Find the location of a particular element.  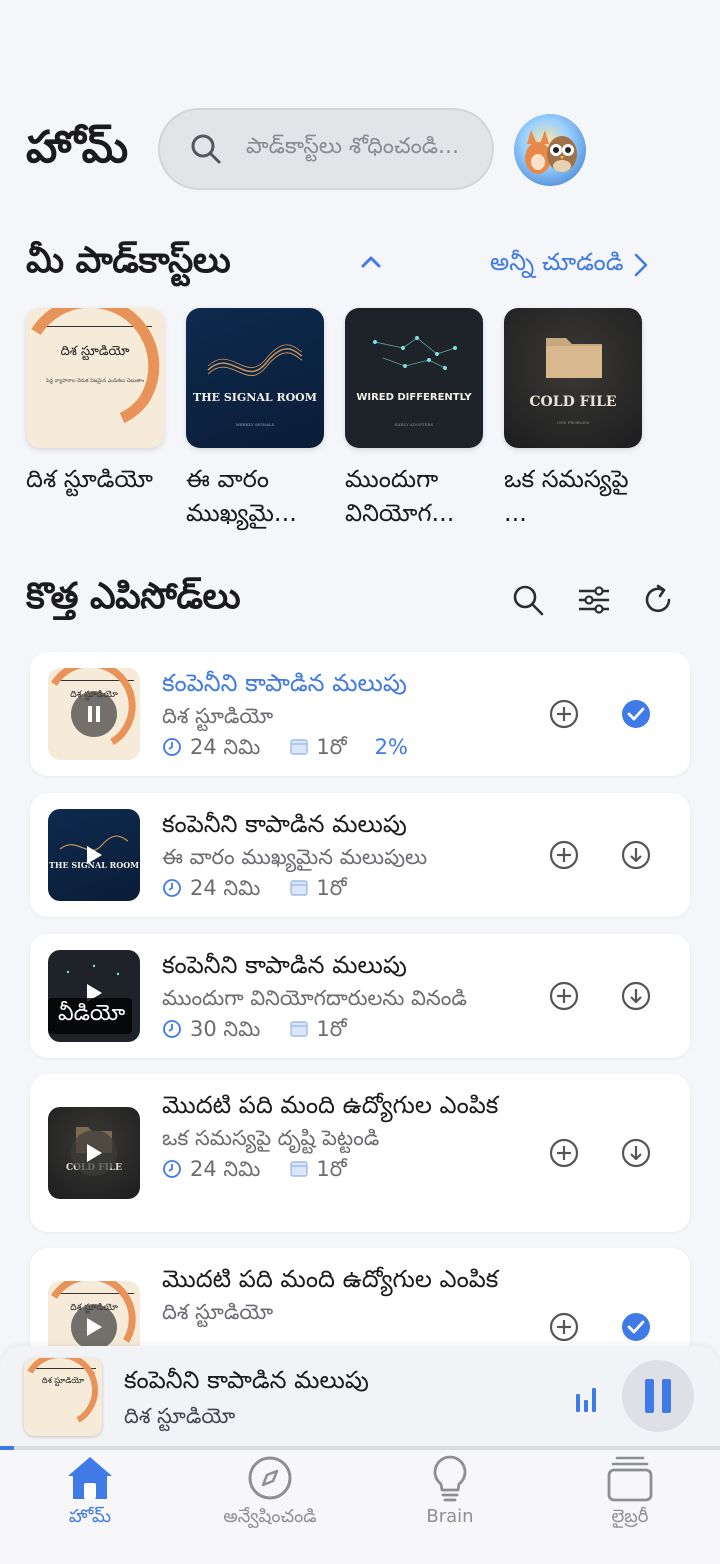

see-all-link: అన్నీ చూడండి is located at coordinates (569, 265).